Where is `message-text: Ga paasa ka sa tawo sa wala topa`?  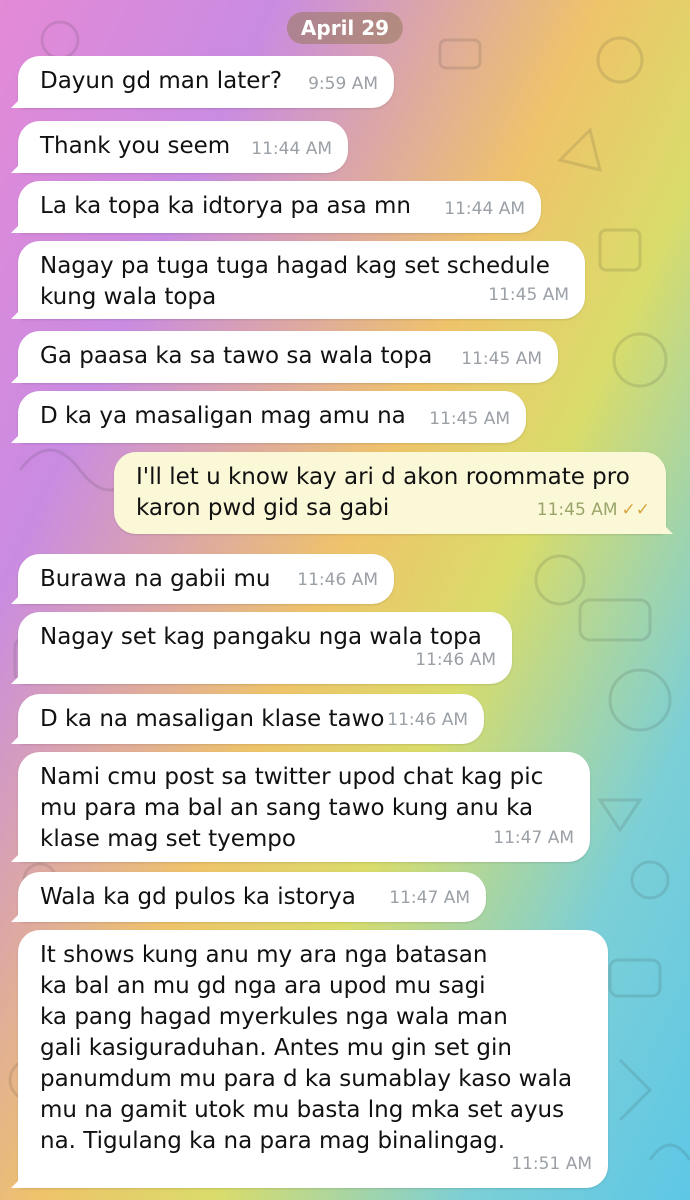
message-text: Ga paasa ka sa tawo sa wala topa is located at coordinates (236, 356).